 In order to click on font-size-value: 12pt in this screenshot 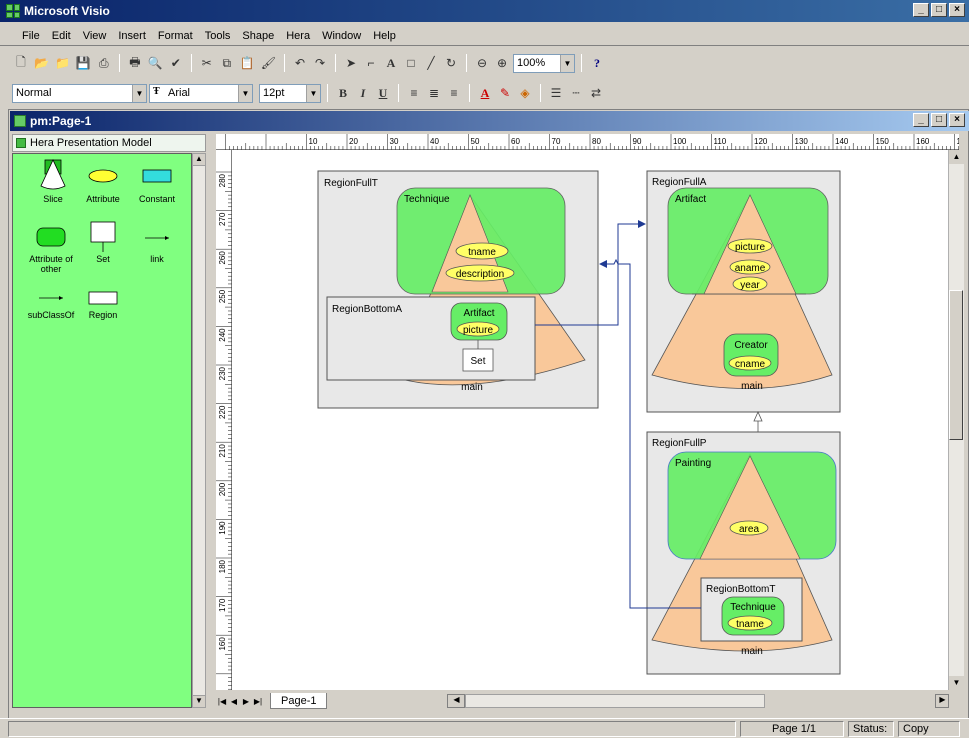, I will do `click(274, 93)`.